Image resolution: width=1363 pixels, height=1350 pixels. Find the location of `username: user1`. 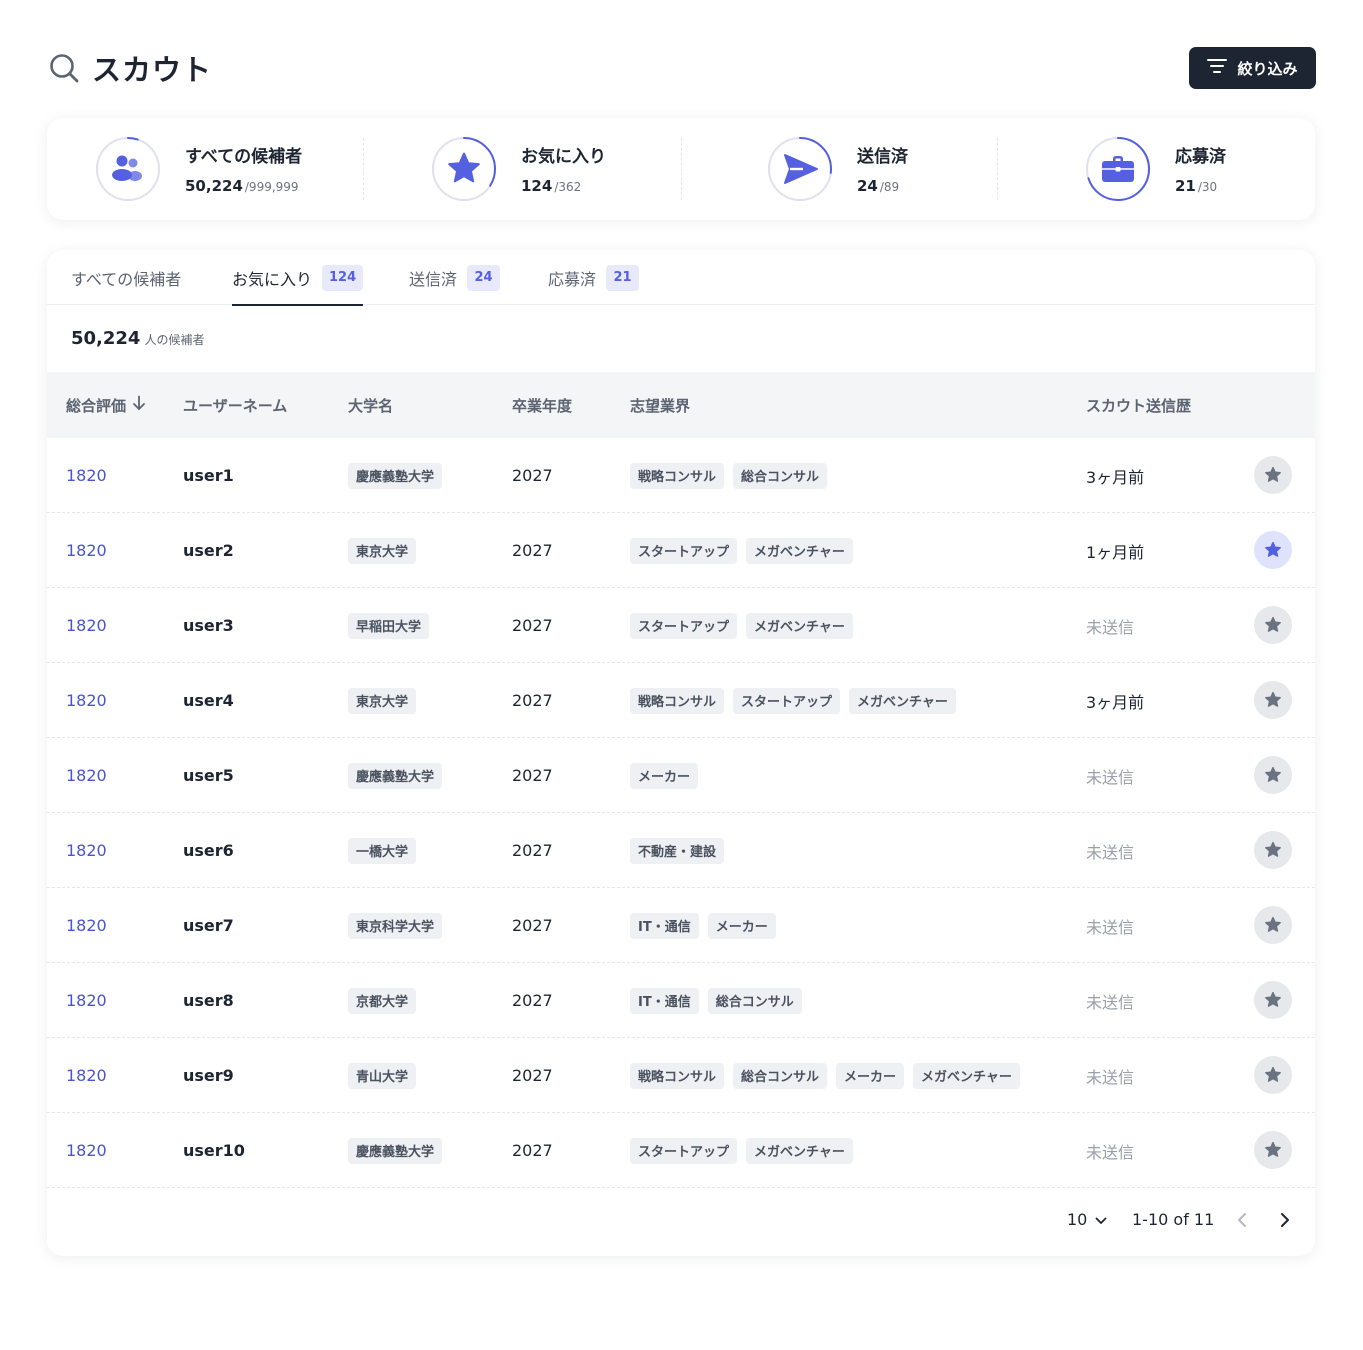

username: user1 is located at coordinates (208, 475).